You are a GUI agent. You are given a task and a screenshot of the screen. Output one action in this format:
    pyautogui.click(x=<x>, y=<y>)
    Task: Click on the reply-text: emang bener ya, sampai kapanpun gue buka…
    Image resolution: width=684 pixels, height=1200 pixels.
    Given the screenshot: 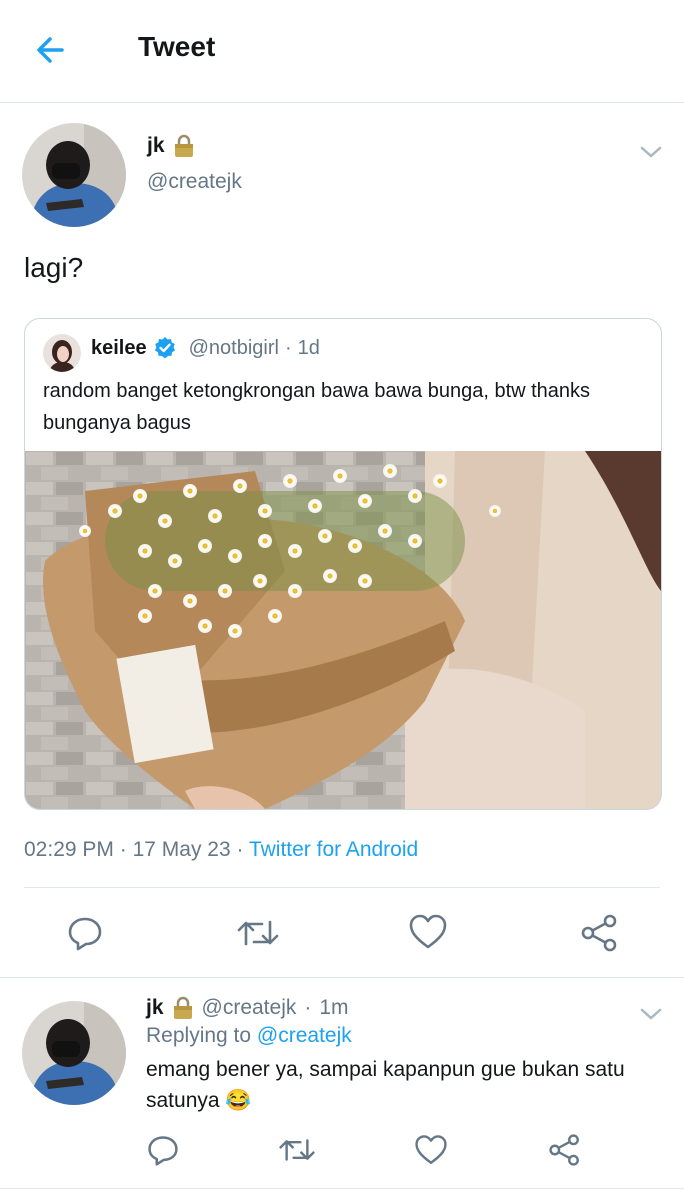 What is the action you would take?
    pyautogui.click(x=385, y=1085)
    